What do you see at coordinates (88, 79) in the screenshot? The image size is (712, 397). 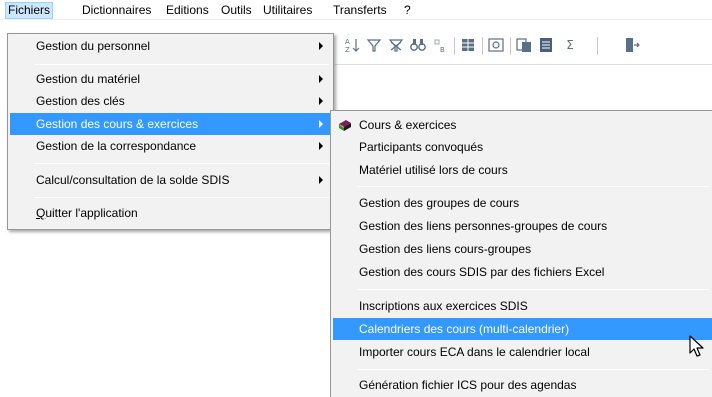 I see `menu-item-label: Gestion du matériel` at bounding box center [88, 79].